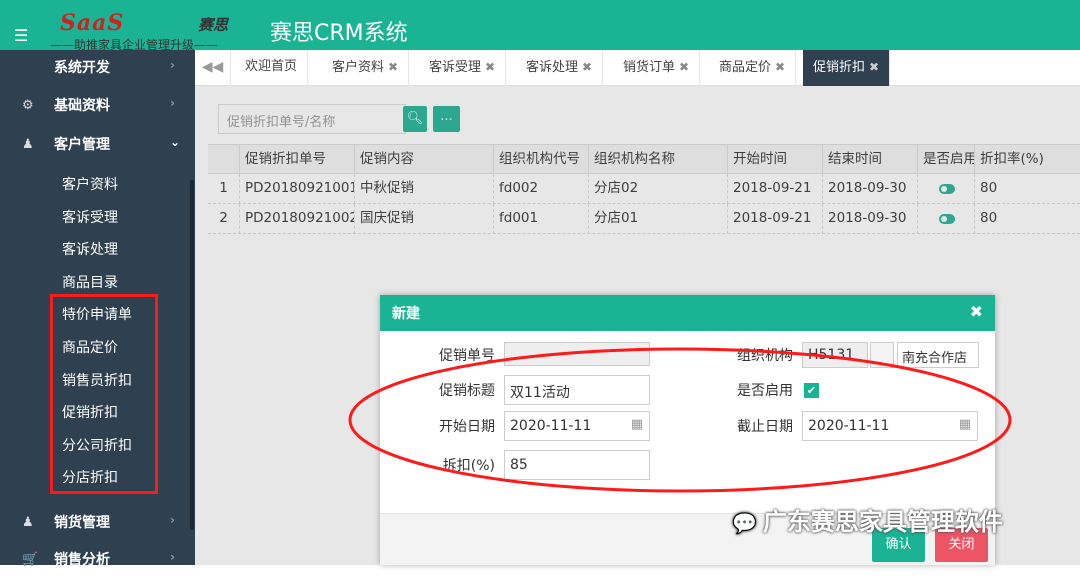 This screenshot has width=1080, height=578. I want to click on watermark: 💬 广东赛思家具管理软件, so click(867, 519).